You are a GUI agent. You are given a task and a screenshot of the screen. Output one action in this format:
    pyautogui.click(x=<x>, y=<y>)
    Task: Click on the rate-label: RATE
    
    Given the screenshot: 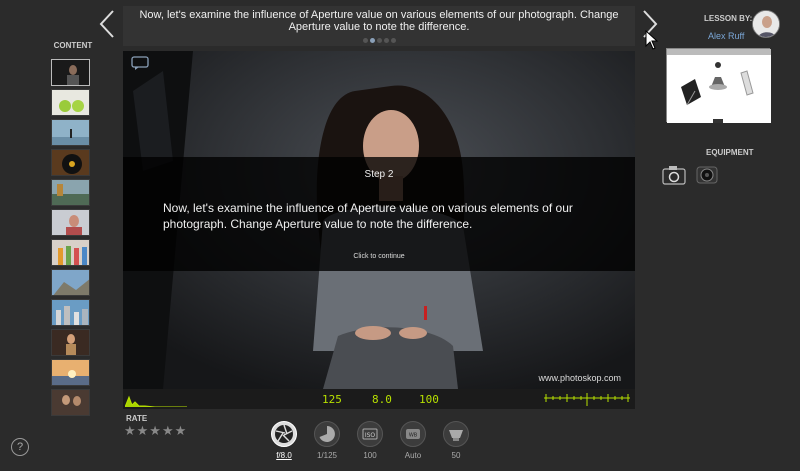 What is the action you would take?
    pyautogui.click(x=137, y=418)
    